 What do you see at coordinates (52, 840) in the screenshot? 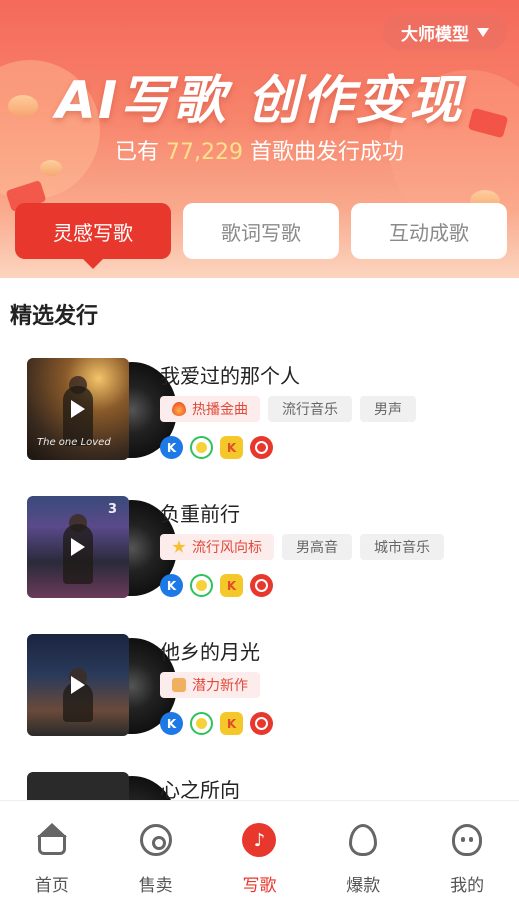
I see `home-icon` at bounding box center [52, 840].